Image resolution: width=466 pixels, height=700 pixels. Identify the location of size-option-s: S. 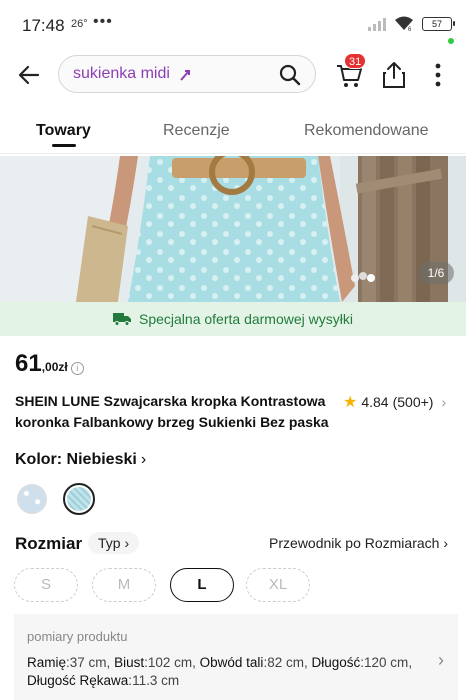
(46, 585).